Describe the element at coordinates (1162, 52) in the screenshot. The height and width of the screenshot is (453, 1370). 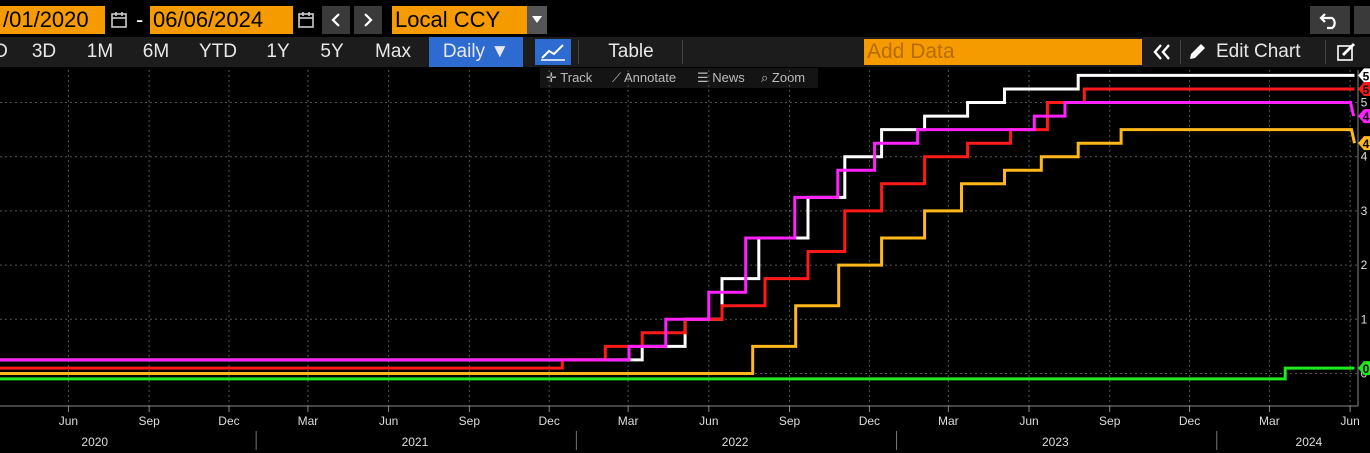
I see `collapse-double-chevron-icon` at that location.